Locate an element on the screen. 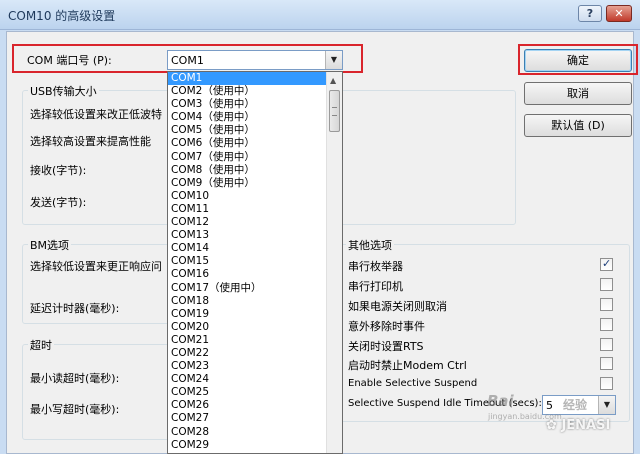 This screenshot has height=454, width=640. bm-hint: 选择较低设置来更正响应问 is located at coordinates (96, 266).